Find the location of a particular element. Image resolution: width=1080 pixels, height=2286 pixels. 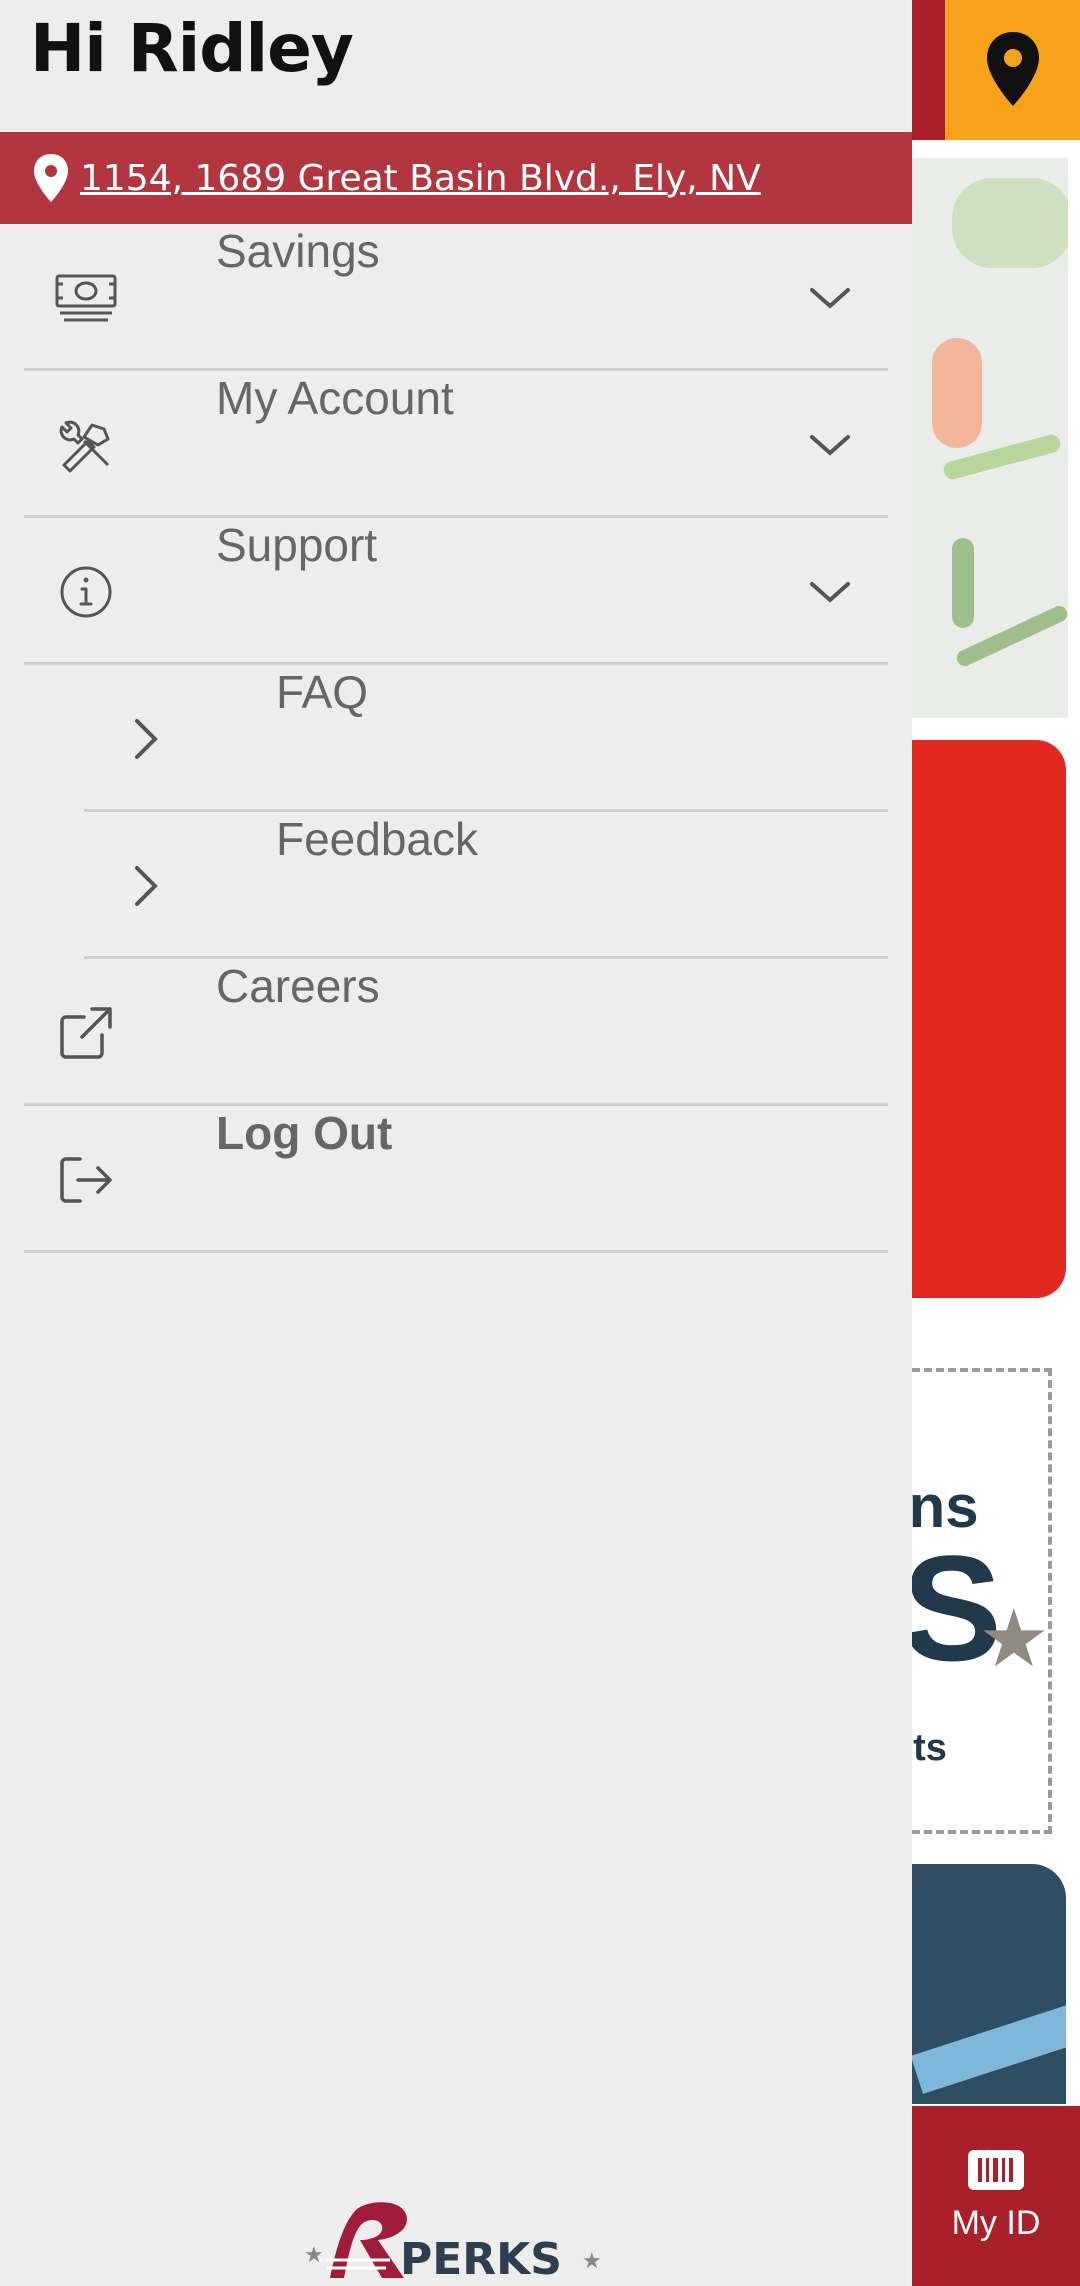

info-icon is located at coordinates (86, 592).